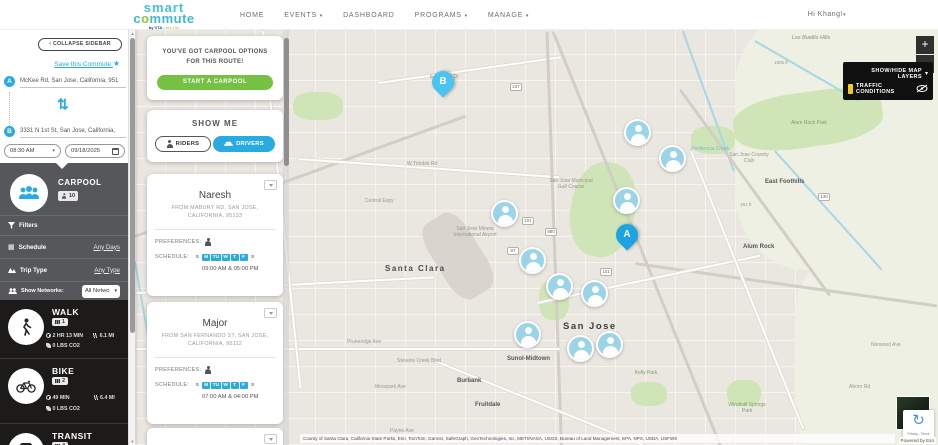 The width and height of the screenshot is (938, 445). I want to click on map-pin-b: B, so click(443, 82).